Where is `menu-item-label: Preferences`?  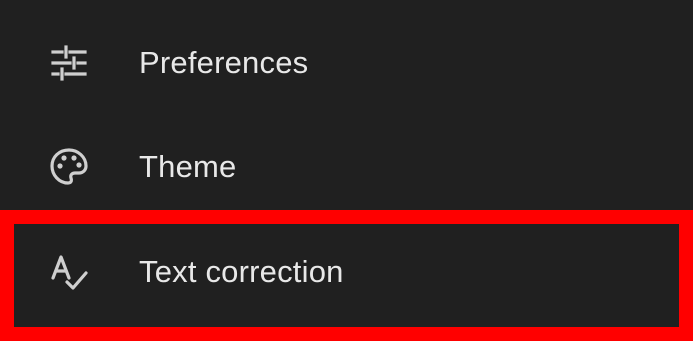 menu-item-label: Preferences is located at coordinates (224, 62).